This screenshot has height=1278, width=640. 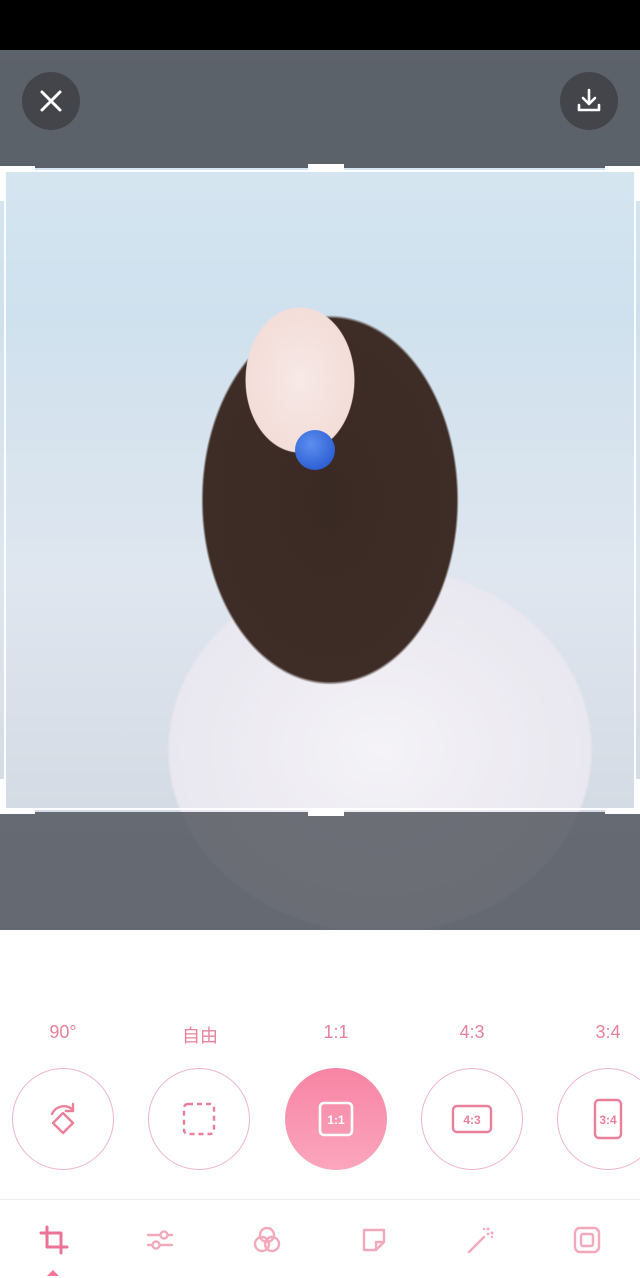 I want to click on ratio-3-4-button: 3:4, so click(x=598, y=1119).